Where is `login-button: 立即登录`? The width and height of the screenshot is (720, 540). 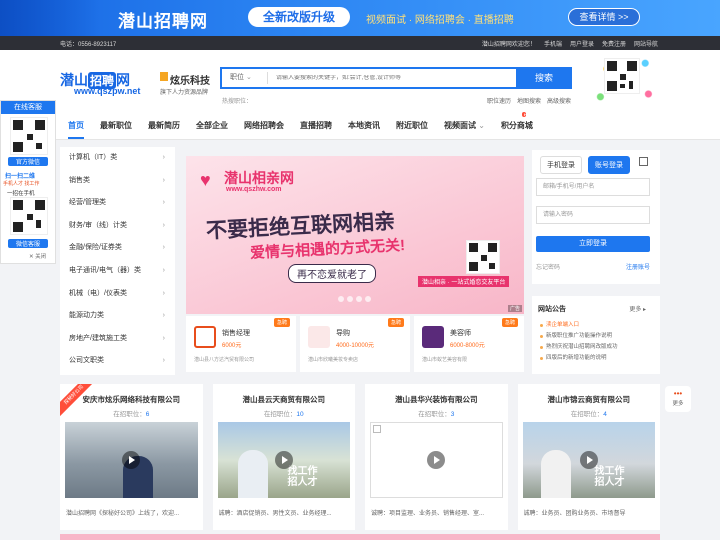 login-button: 立即登录 is located at coordinates (593, 244).